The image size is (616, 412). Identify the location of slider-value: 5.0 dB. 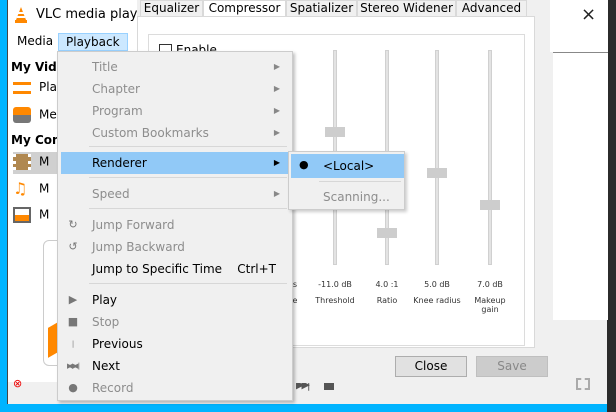
(437, 284).